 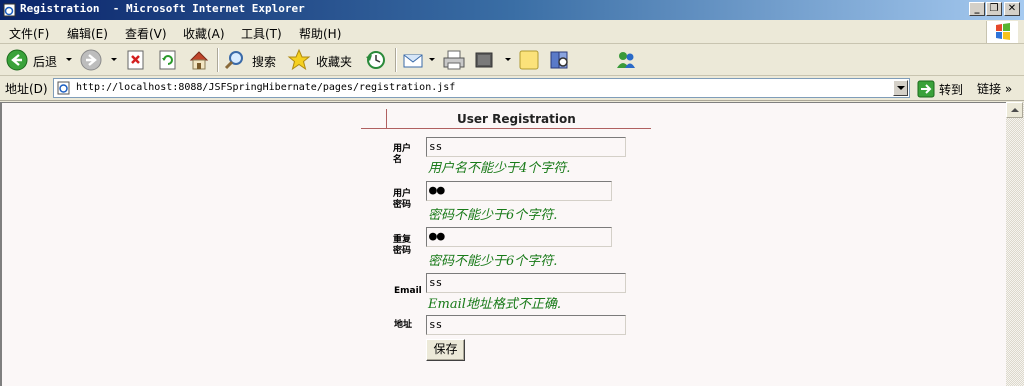 I want to click on vertical-scrollbar, so click(x=1015, y=244).